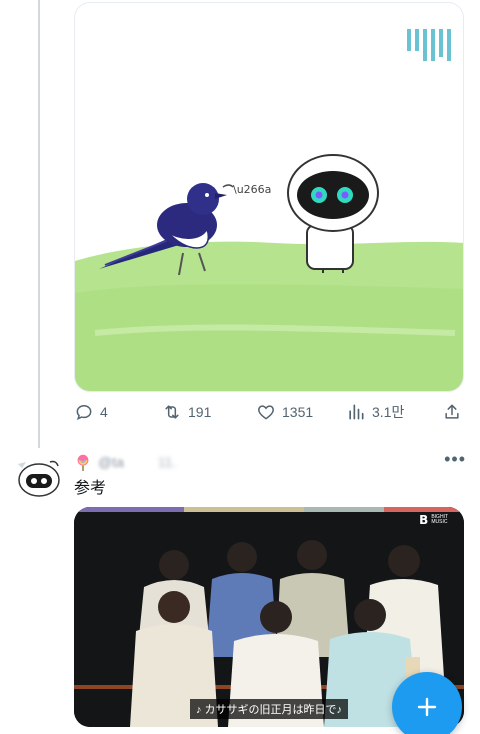 The height and width of the screenshot is (734, 480). I want to click on retweet-button: 191, so click(186, 412).